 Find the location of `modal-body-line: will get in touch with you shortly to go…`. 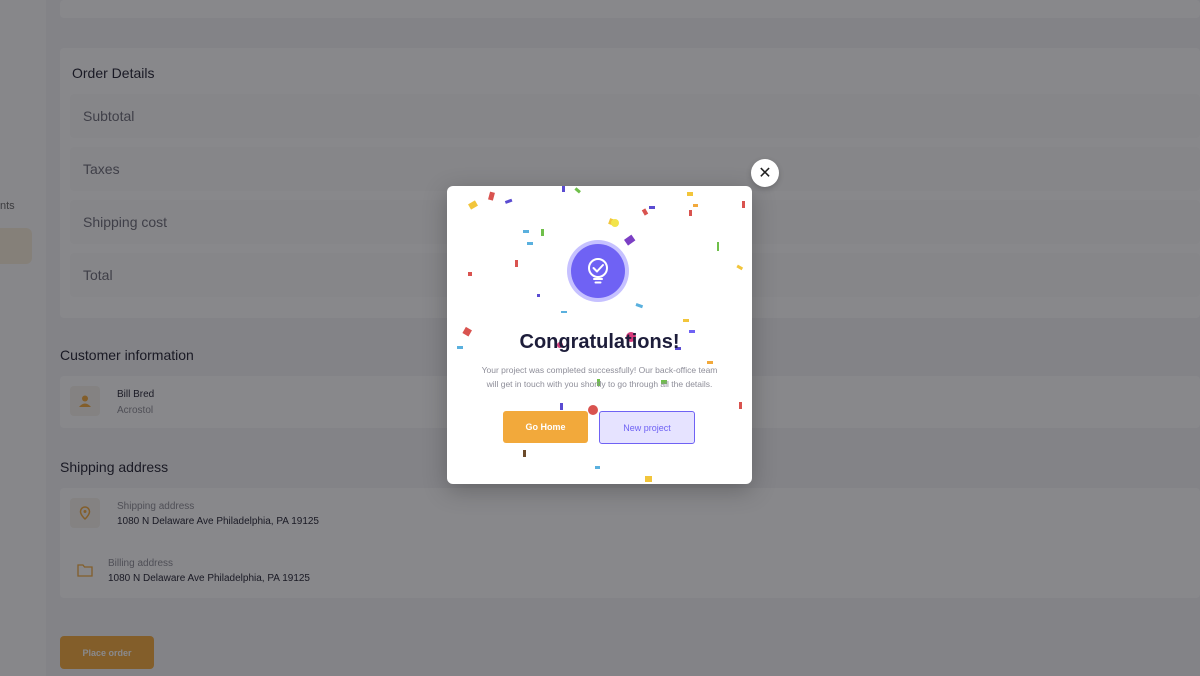

modal-body-line: will get in touch with you shortly to go… is located at coordinates (599, 384).